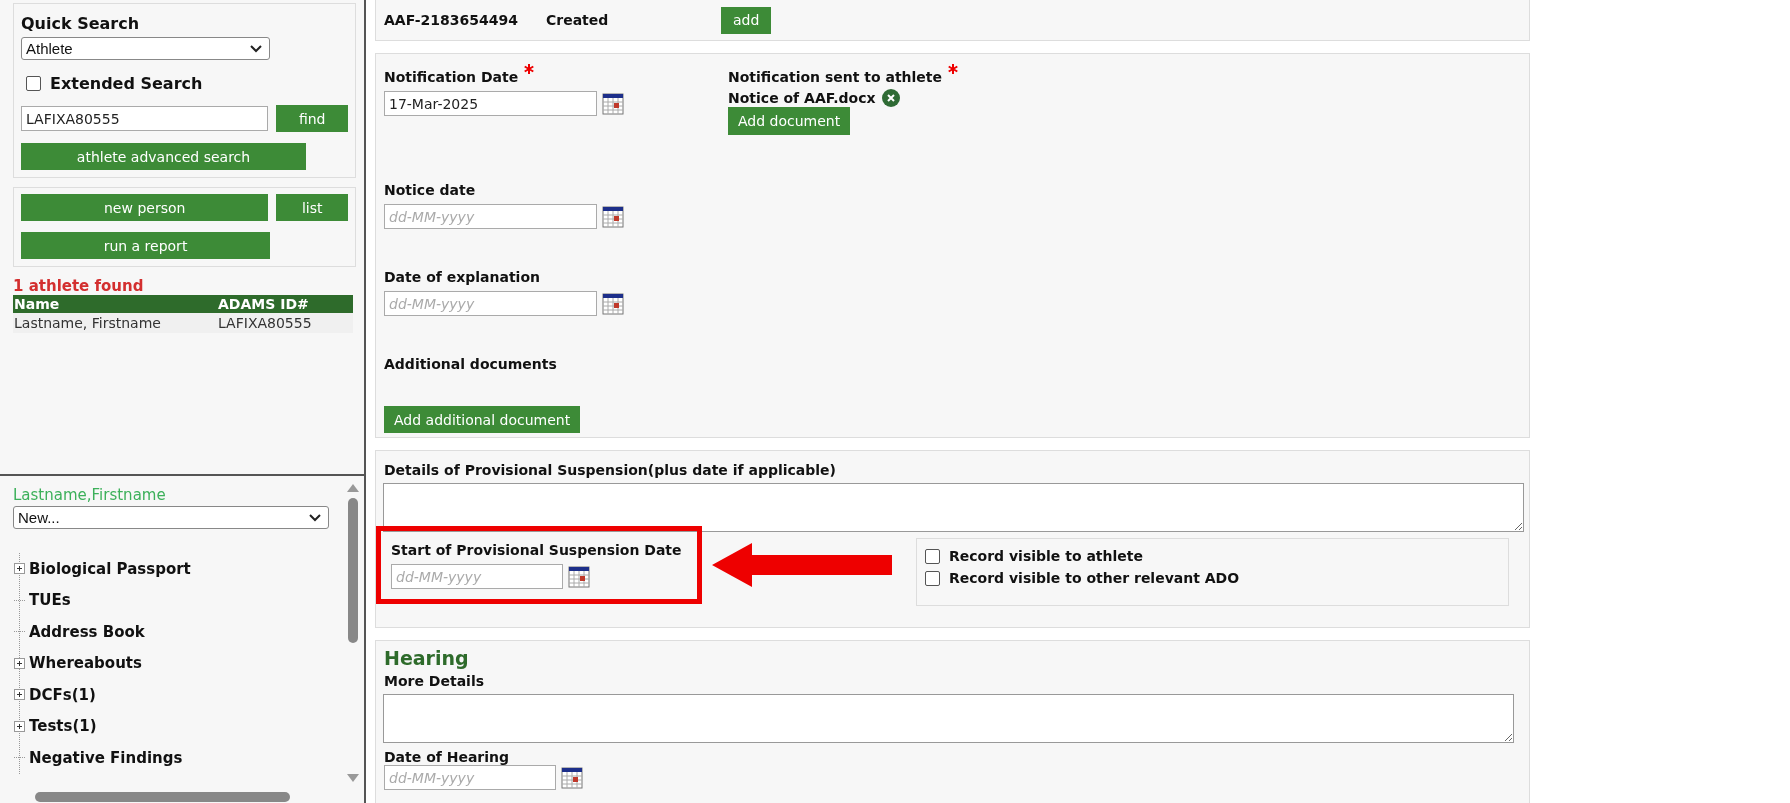  I want to click on column-header: Name, so click(37, 304).